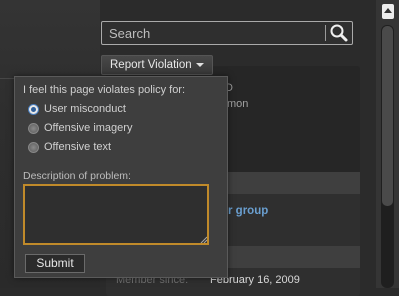 The height and width of the screenshot is (296, 399). I want to click on option-label: User misconduct, so click(85, 109).